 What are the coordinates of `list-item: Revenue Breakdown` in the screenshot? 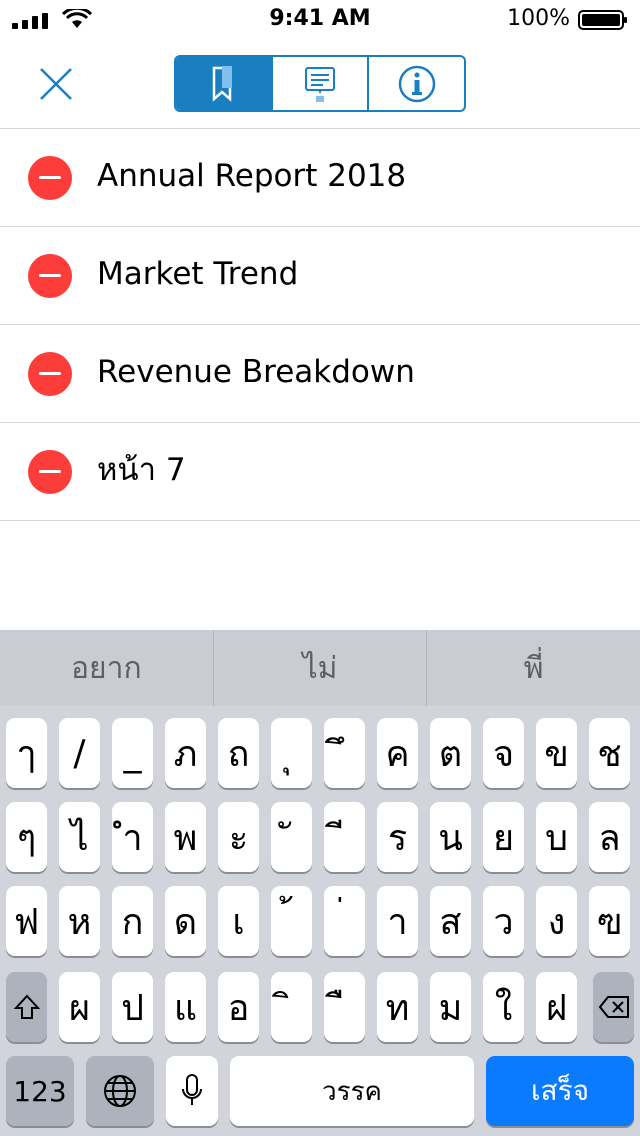 It's located at (320, 374).